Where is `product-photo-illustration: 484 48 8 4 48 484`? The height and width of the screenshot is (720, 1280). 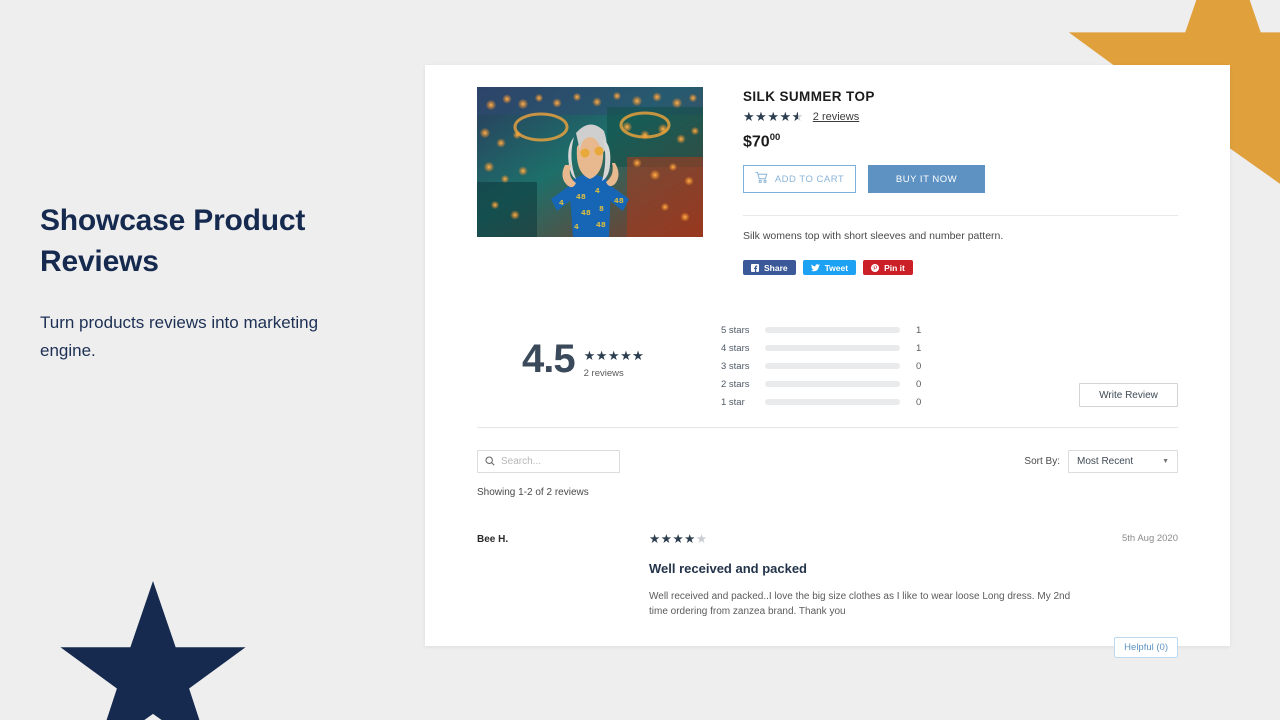 product-photo-illustration: 484 48 8 4 48 484 is located at coordinates (590, 162).